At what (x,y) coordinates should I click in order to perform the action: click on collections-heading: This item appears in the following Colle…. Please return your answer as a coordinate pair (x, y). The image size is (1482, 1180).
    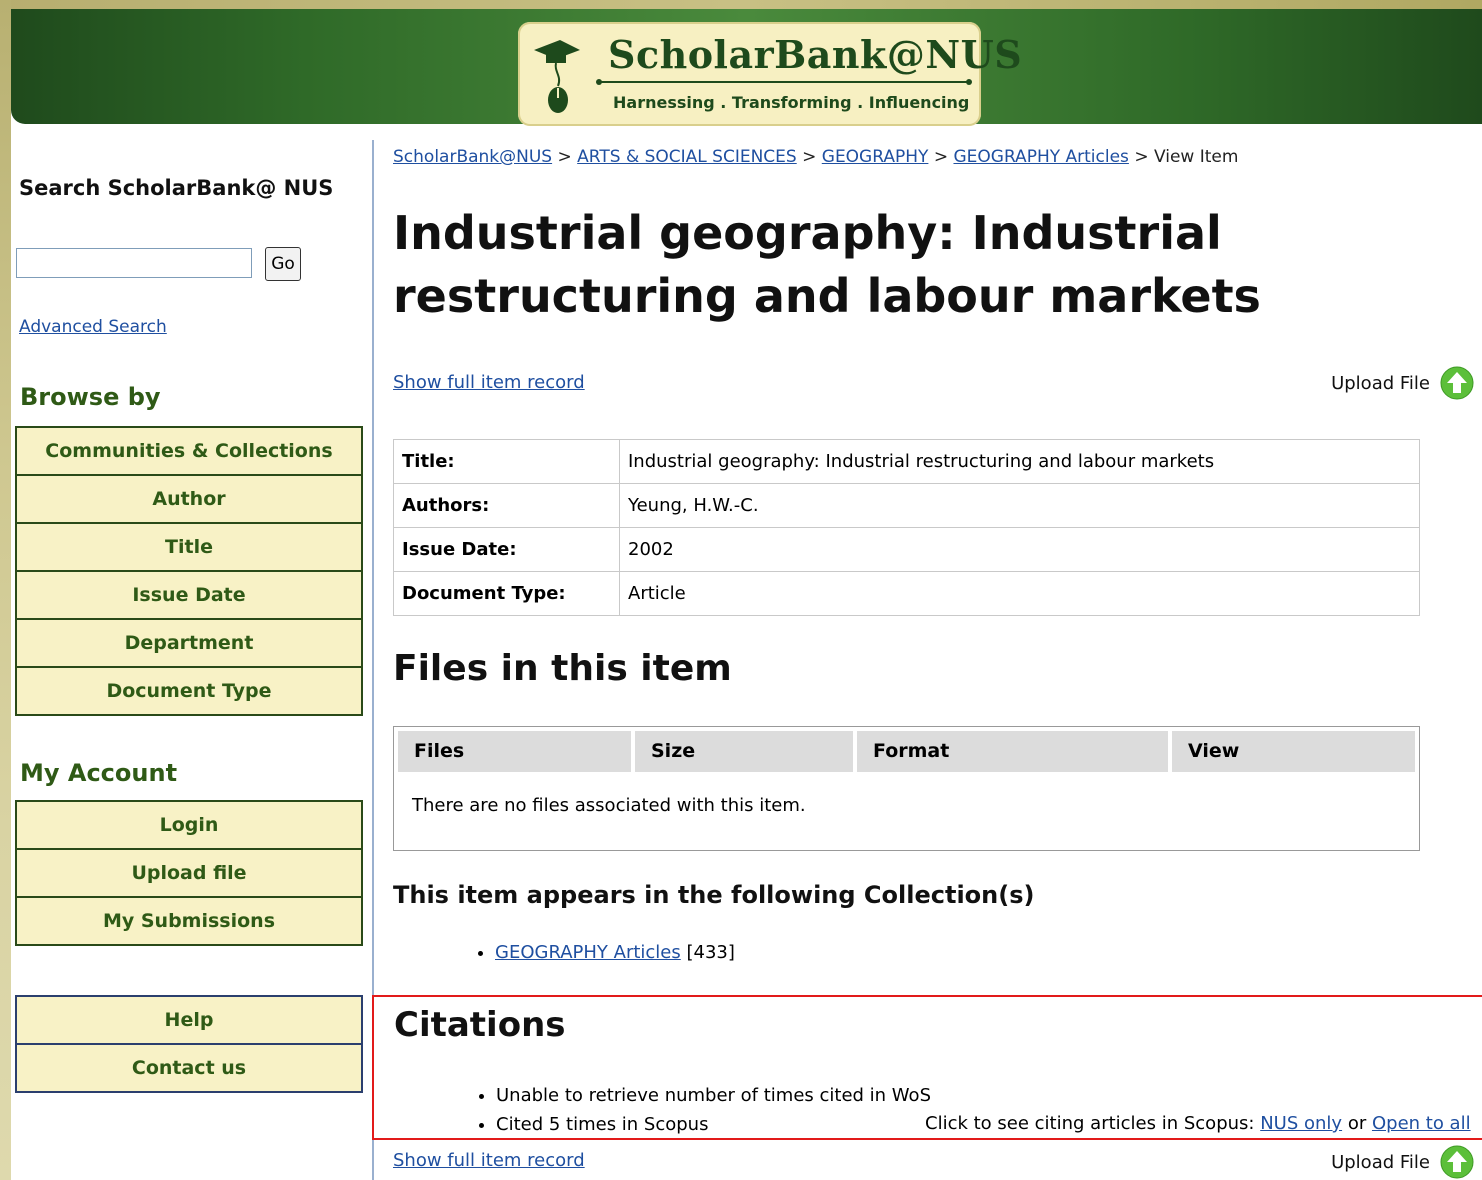
    Looking at the image, I should click on (714, 895).